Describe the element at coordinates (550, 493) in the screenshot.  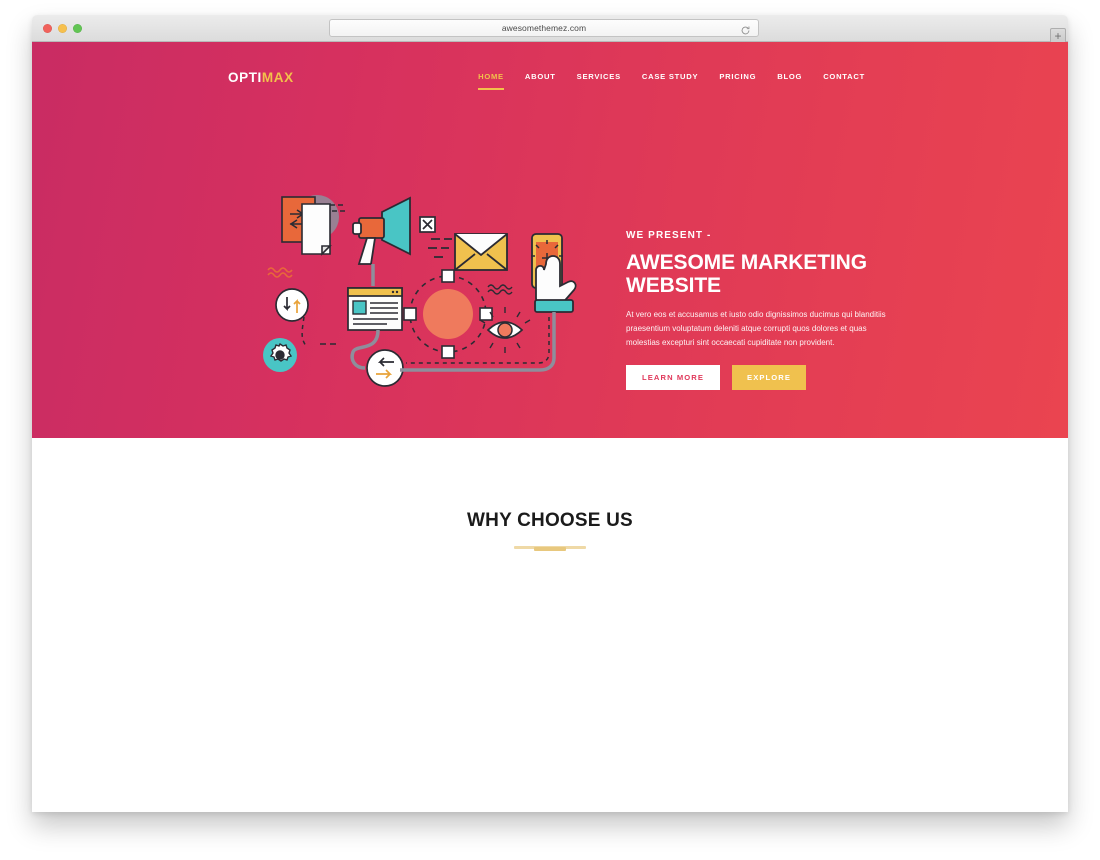
I see `section-header: WHY CHOOSE US` at that location.